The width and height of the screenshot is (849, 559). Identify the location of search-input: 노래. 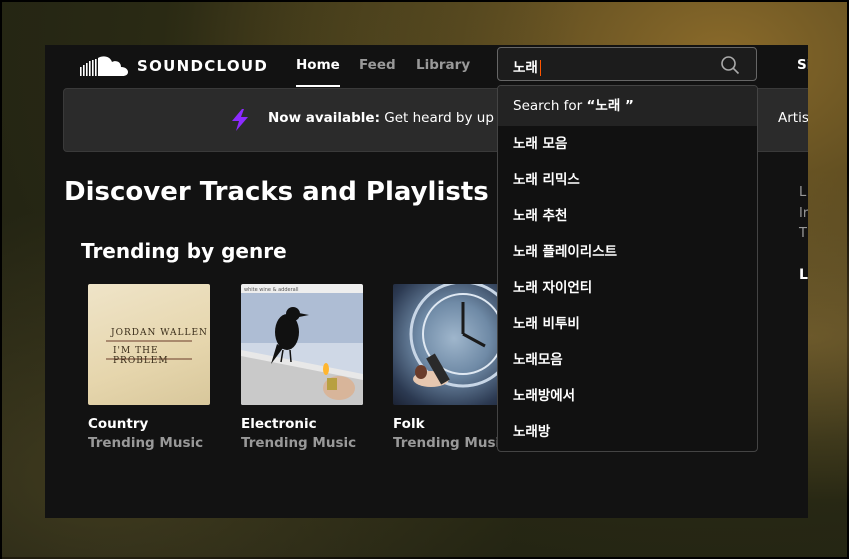
(627, 64).